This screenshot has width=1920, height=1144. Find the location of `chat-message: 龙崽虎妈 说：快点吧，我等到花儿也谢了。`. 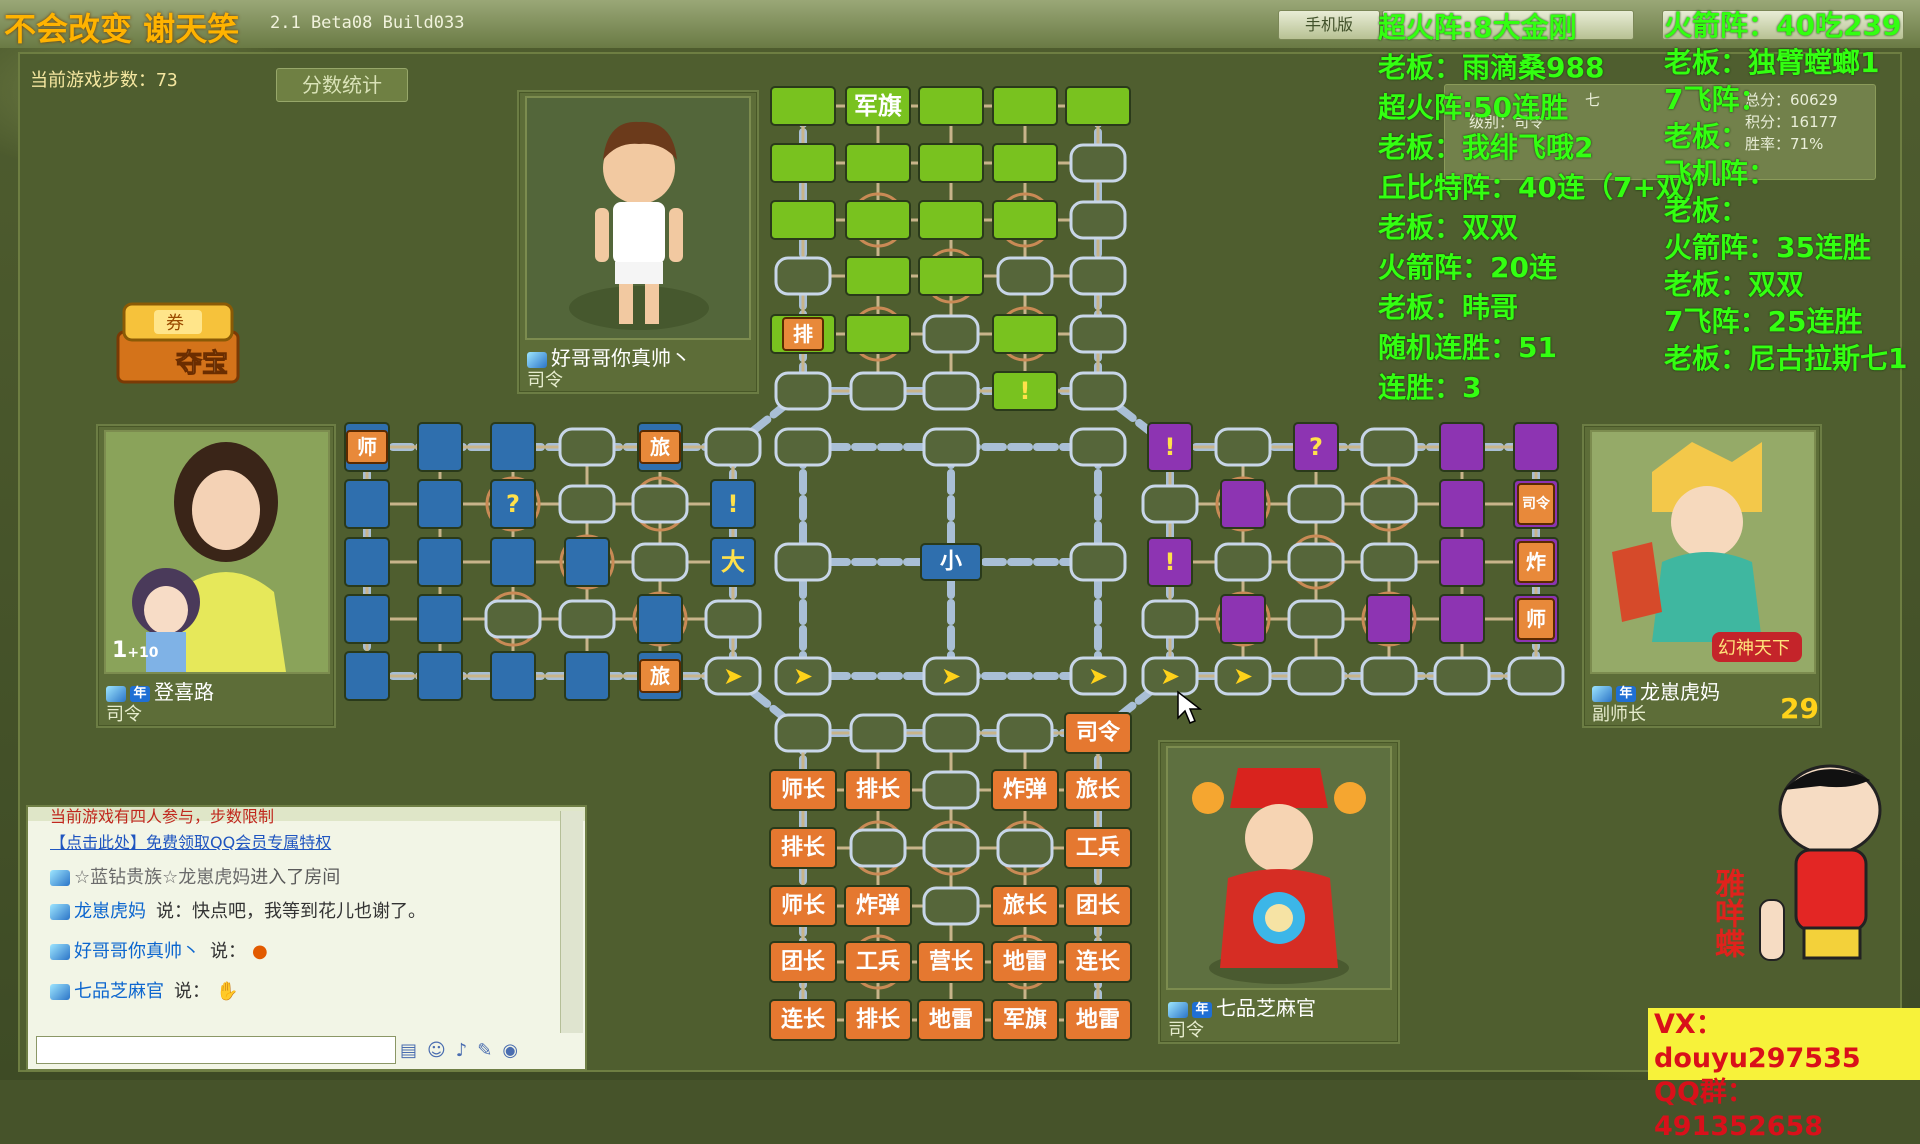

chat-message: 龙崽虎妈 说：快点吧，我等到花儿也谢了。 is located at coordinates (238, 910).